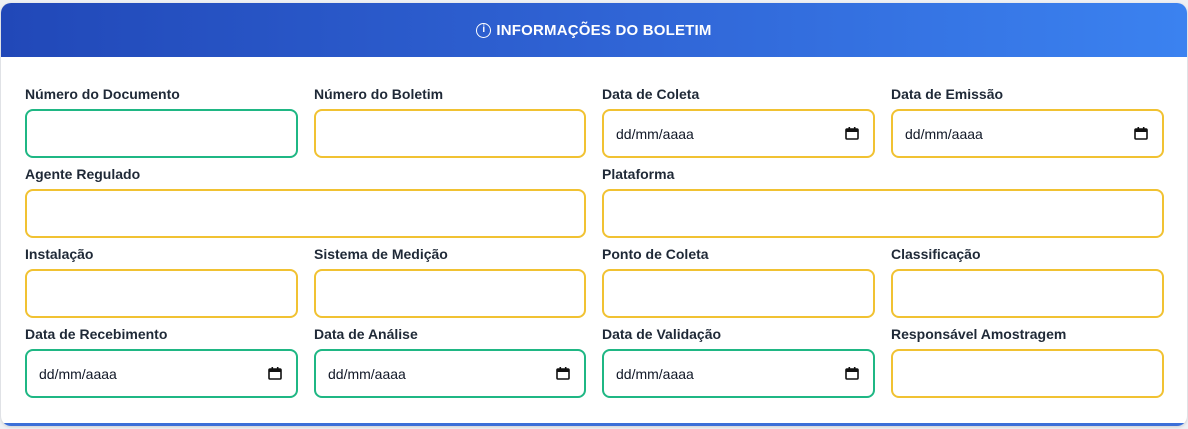  I want to click on agente-regulado-label: Agente Regulado, so click(83, 174).